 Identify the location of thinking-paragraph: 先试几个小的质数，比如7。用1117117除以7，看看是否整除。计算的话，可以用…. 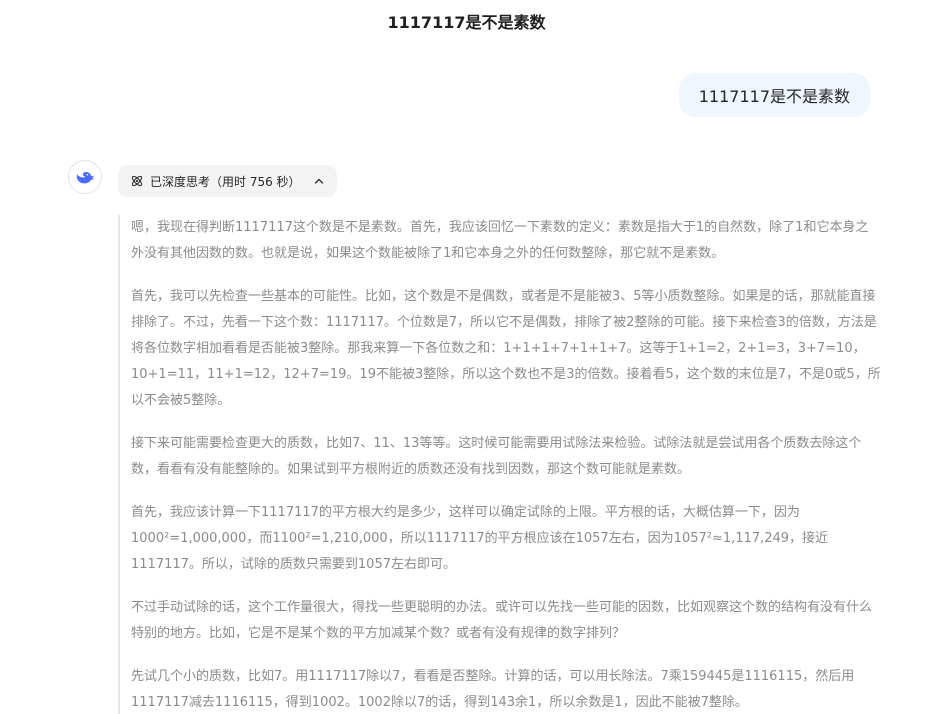
(493, 689).